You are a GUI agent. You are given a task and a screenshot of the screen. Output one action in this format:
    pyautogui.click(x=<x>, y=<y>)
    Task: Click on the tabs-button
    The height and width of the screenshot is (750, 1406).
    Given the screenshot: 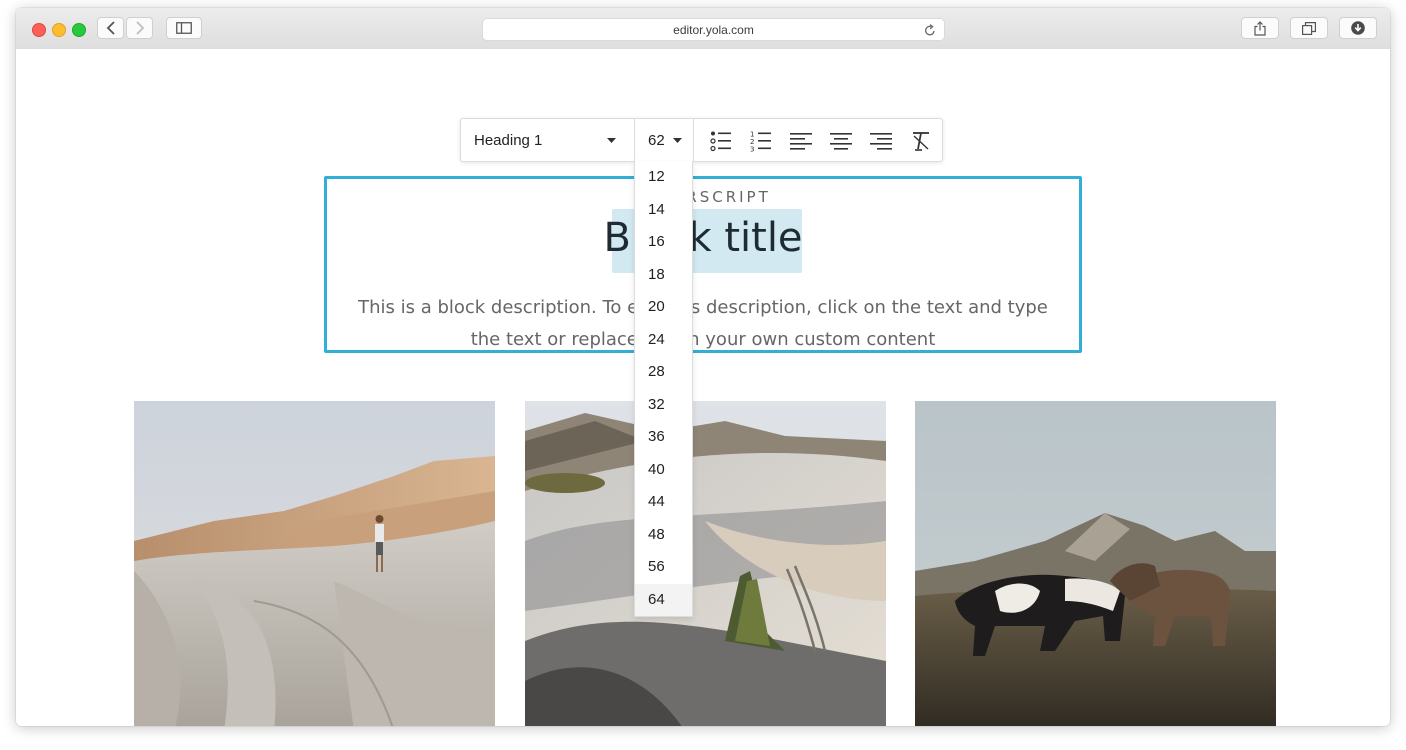 What is the action you would take?
    pyautogui.click(x=1309, y=28)
    